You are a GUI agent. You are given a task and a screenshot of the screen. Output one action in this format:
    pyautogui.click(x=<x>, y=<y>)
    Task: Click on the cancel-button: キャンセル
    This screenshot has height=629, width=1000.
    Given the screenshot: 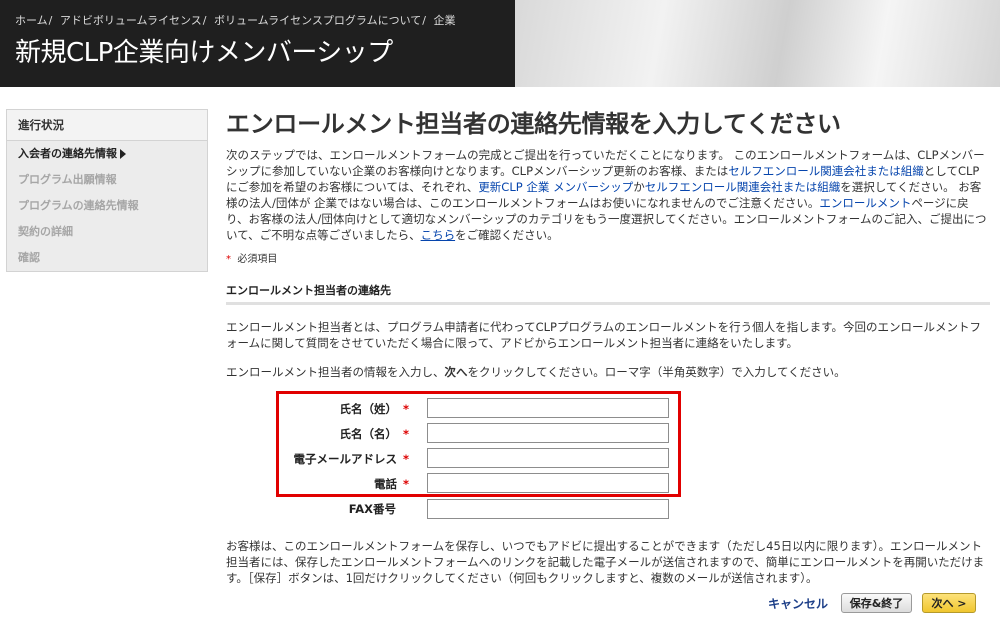 What is the action you would take?
    pyautogui.click(x=798, y=603)
    